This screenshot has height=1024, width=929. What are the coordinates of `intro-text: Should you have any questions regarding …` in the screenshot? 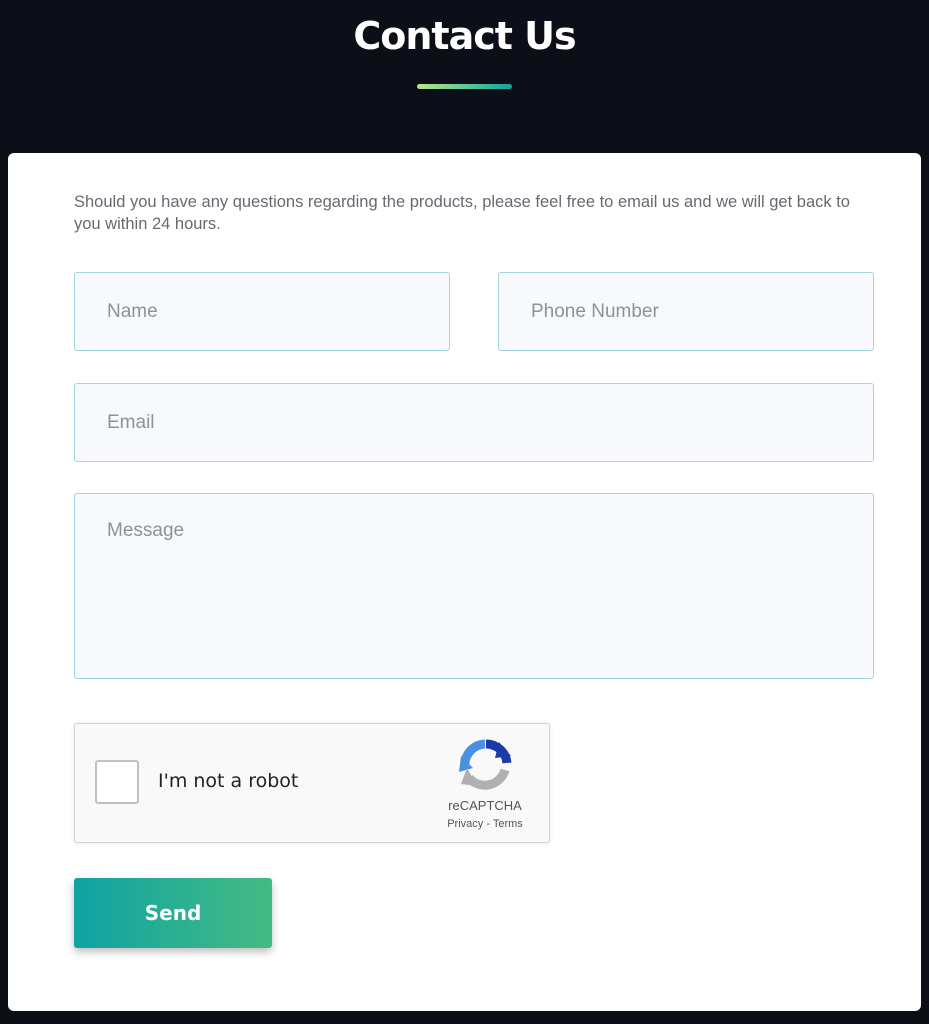 It's located at (462, 213).